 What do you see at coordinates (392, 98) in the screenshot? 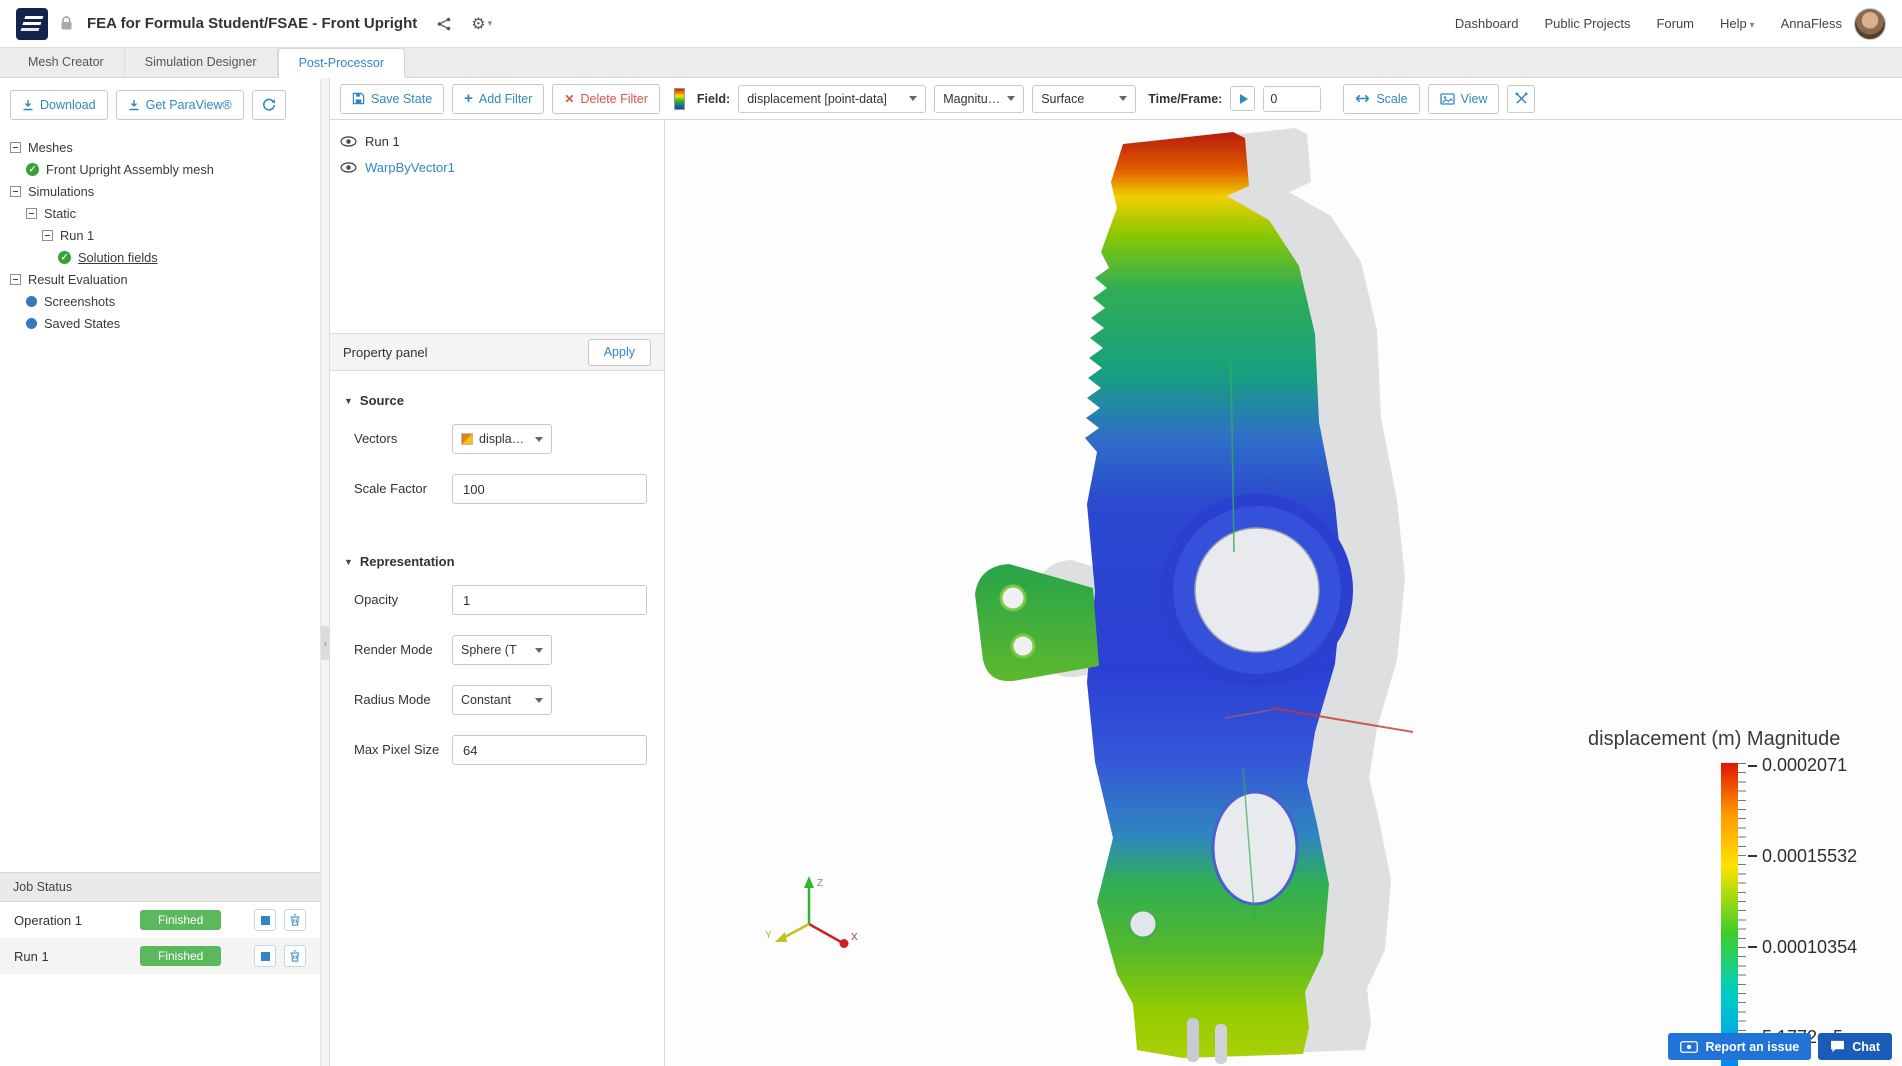
I see `save-state-button: Save State` at bounding box center [392, 98].